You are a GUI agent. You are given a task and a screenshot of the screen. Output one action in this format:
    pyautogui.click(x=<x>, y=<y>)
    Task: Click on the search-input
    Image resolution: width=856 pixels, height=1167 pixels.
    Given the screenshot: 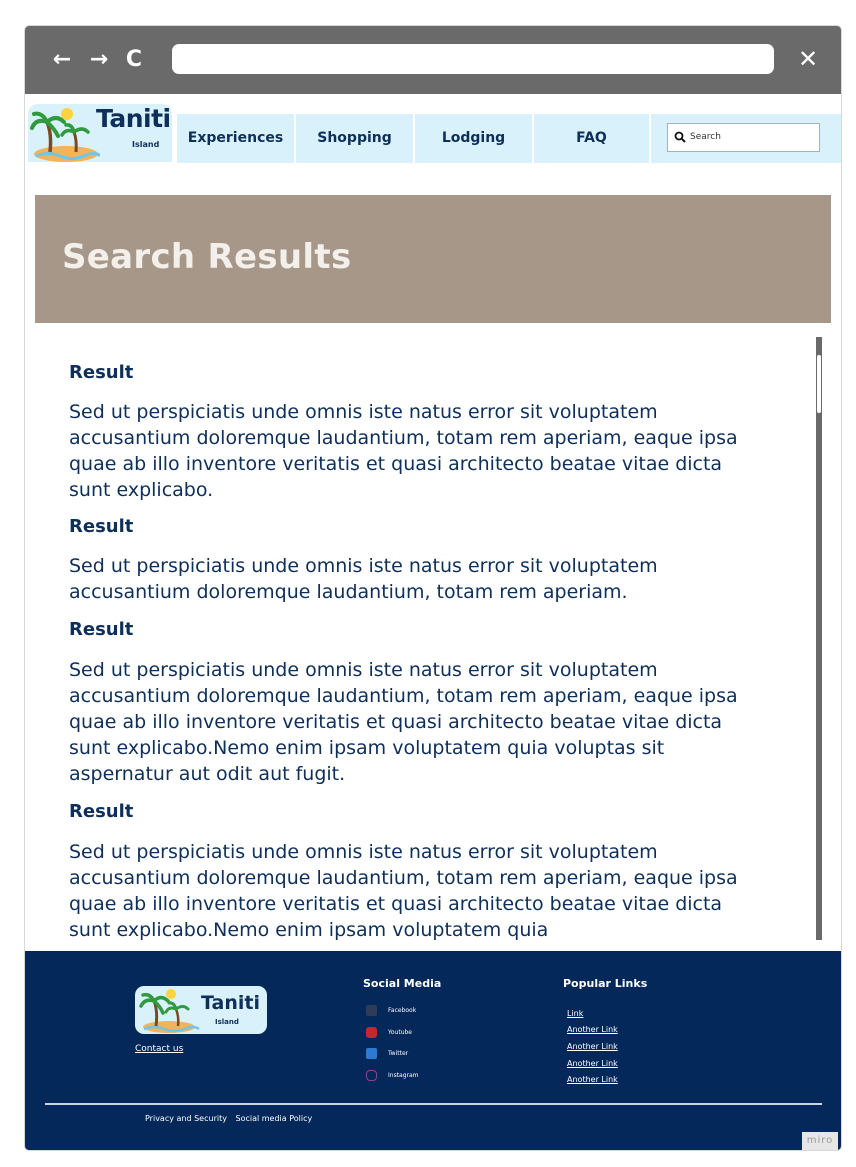 What is the action you would take?
    pyautogui.click(x=750, y=137)
    